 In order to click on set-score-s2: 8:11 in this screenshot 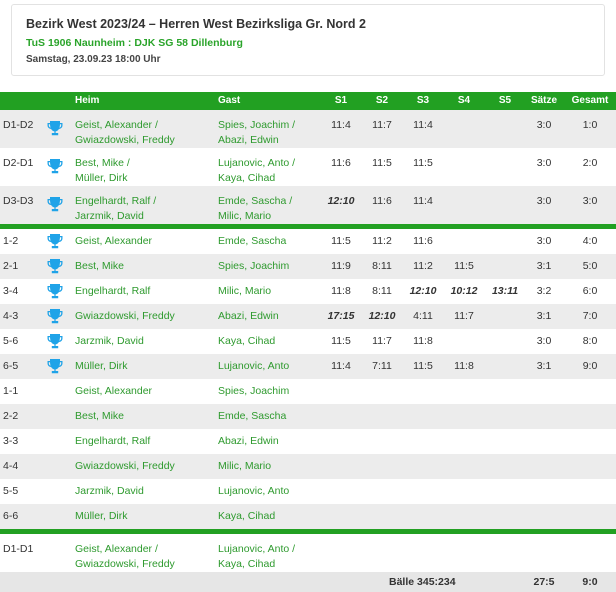, I will do `click(382, 291)`.